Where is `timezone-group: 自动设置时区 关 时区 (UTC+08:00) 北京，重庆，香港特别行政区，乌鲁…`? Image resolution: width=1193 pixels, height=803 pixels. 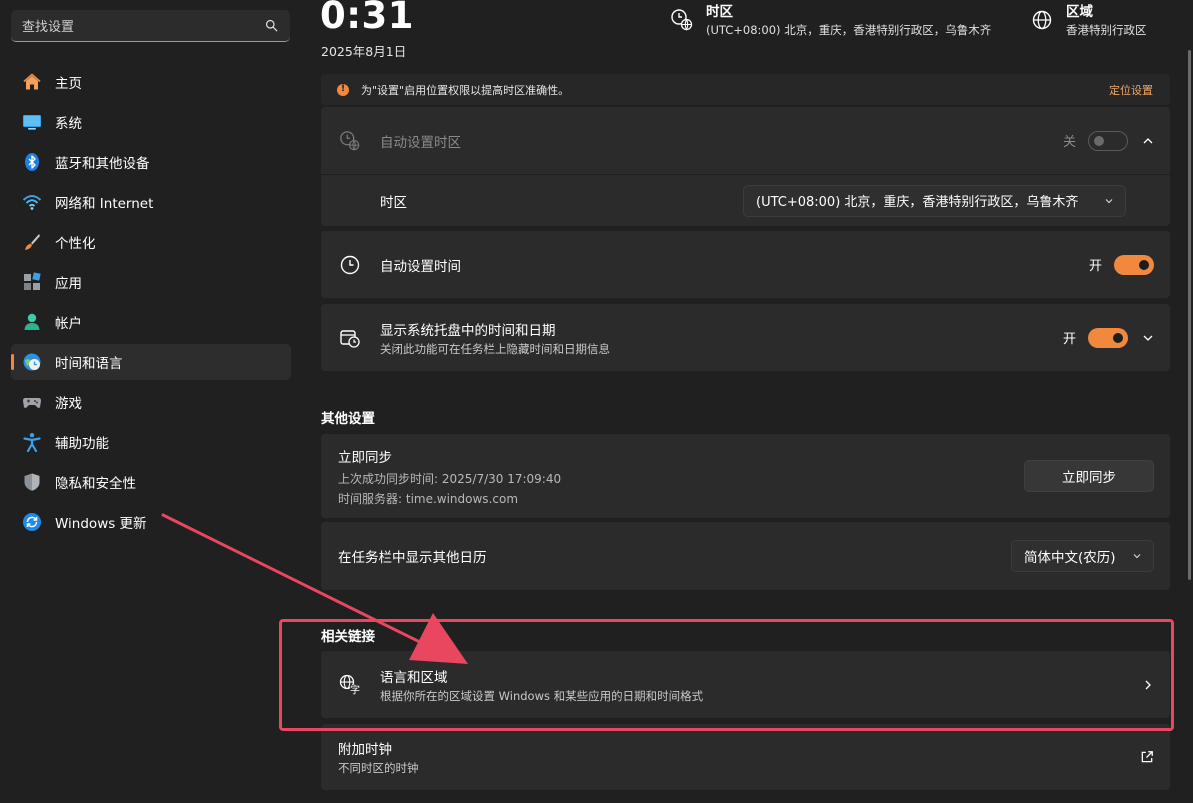 timezone-group: 自动设置时区 关 时区 (UTC+08:00) 北京，重庆，香港特别行政区，乌鲁… is located at coordinates (745, 166).